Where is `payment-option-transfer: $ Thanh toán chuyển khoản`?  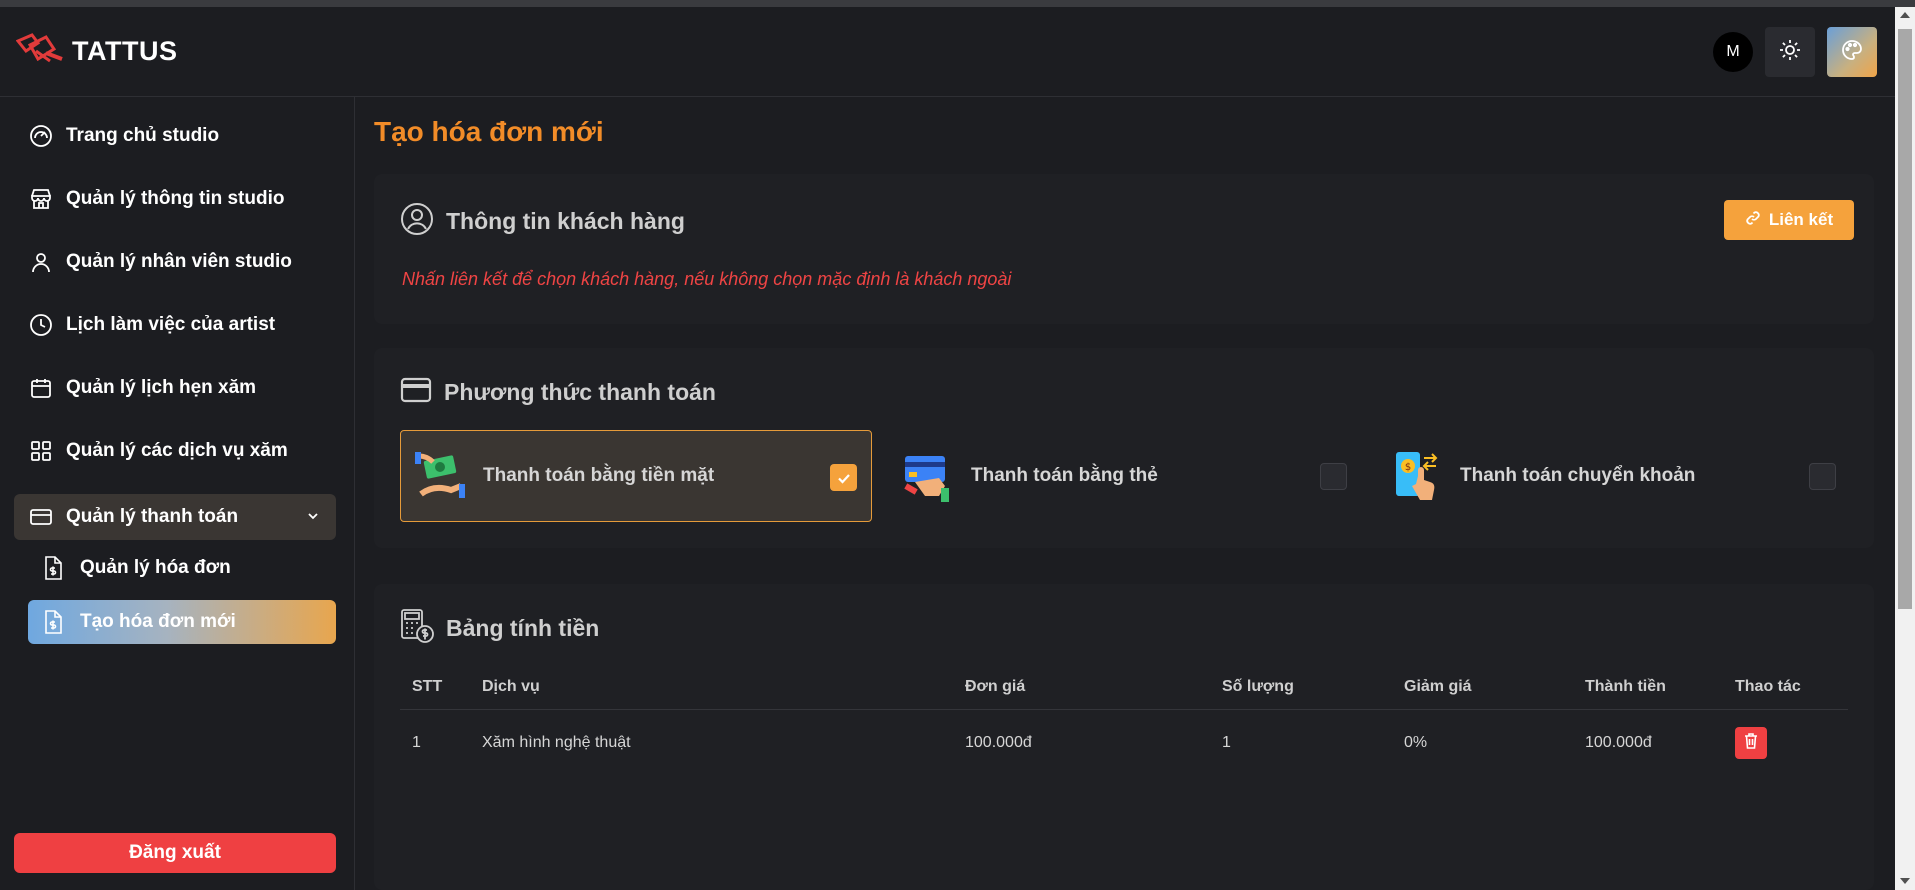 payment-option-transfer: $ Thanh toán chuyển khoản is located at coordinates (1614, 476).